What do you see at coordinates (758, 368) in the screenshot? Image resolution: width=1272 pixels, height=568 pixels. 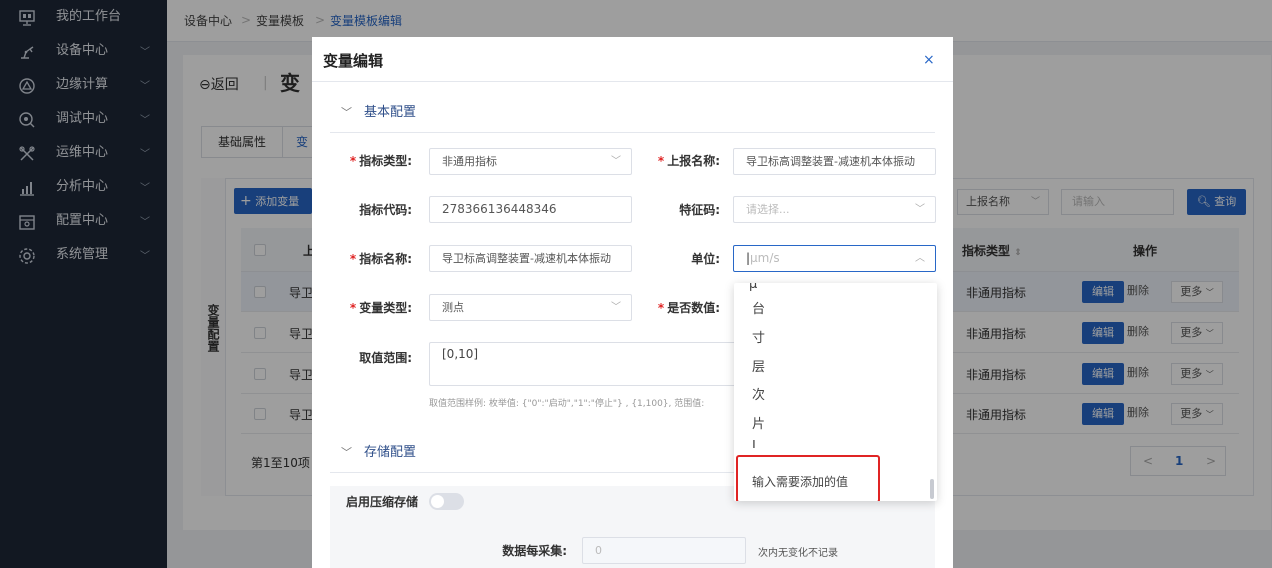 I see `dropdown-option: 层` at bounding box center [758, 368].